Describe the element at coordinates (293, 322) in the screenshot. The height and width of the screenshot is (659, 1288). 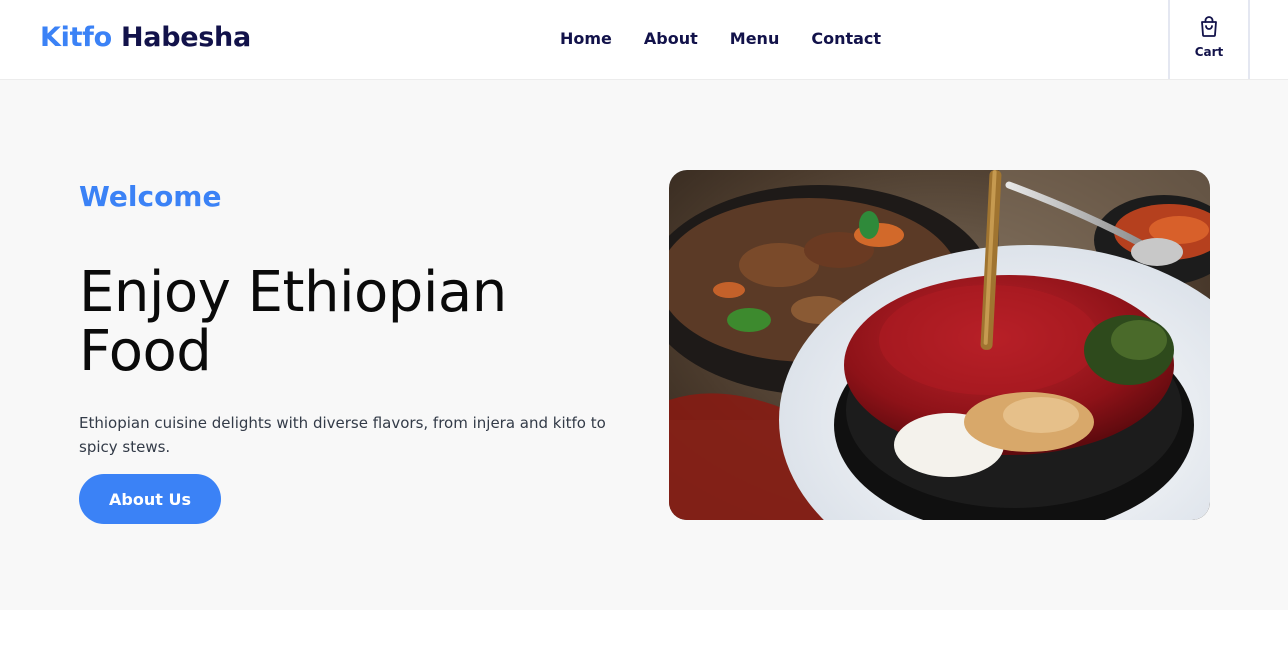
I see `hero-title: Enjoy Ethiopian Food` at that location.